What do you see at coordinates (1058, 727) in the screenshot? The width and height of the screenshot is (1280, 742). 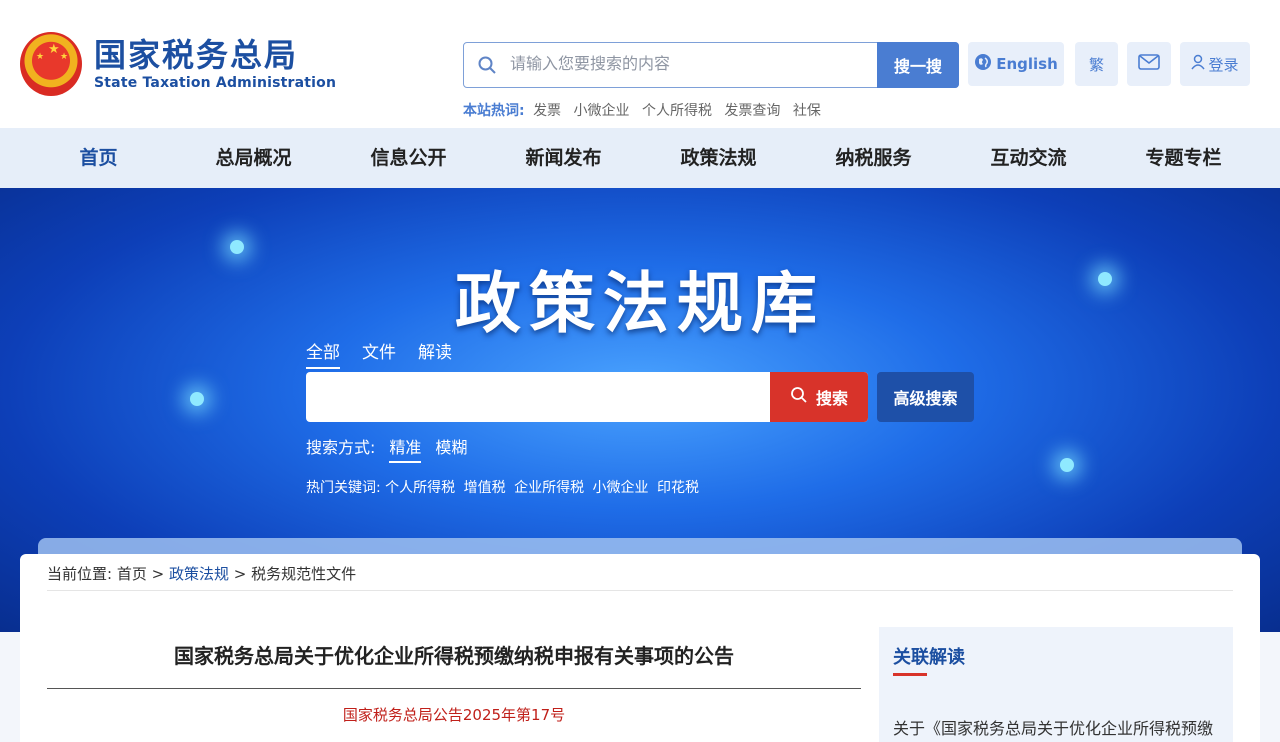 I see `related-interpretation-link: 关于《国家税务总局关于优化企业所得税预缴` at bounding box center [1058, 727].